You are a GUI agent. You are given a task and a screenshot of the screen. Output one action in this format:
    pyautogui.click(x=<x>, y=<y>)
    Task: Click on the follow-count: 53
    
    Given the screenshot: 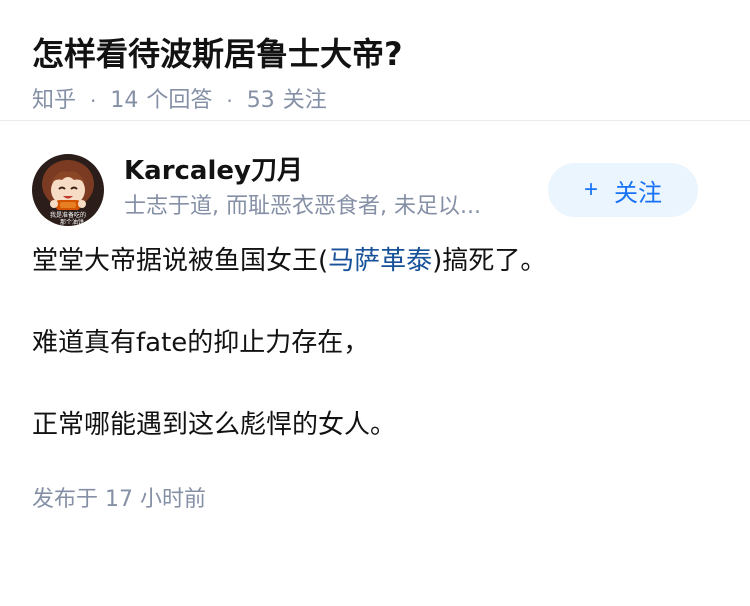 What is the action you would take?
    pyautogui.click(x=260, y=100)
    